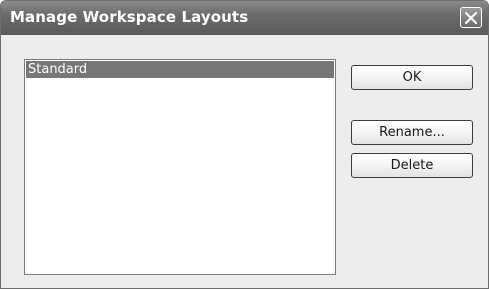 The width and height of the screenshot is (489, 289). I want to click on list-item-standard: Standard, so click(180, 69).